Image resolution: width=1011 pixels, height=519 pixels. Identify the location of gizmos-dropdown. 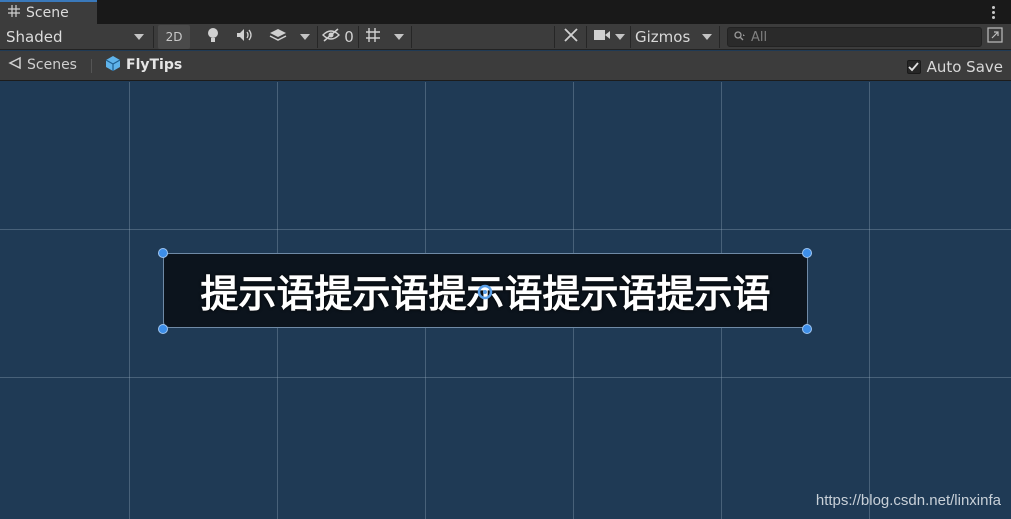
(707, 37).